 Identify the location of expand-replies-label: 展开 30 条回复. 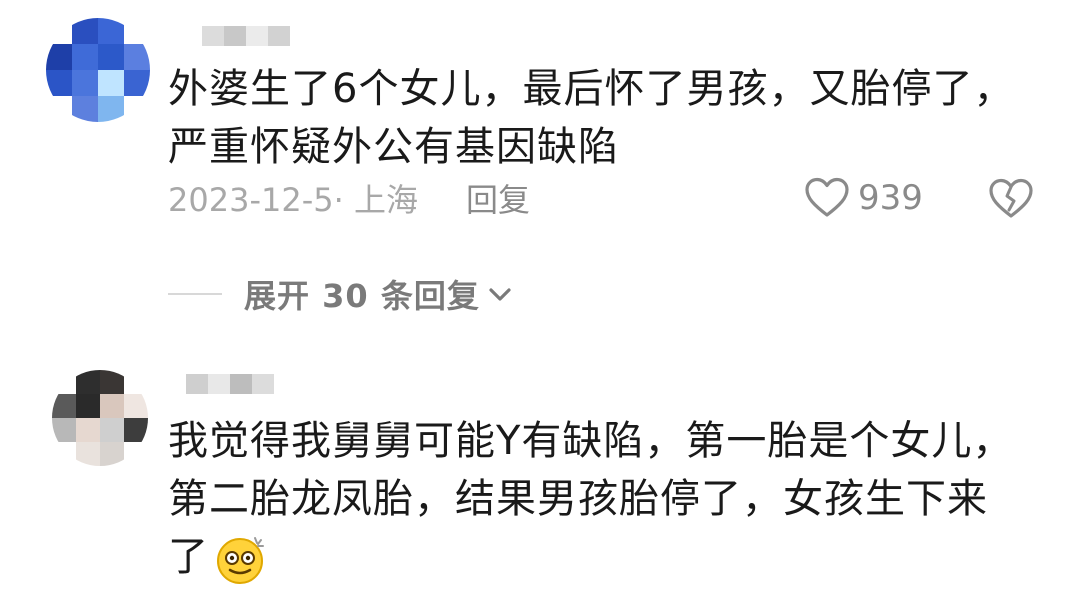
(362, 296).